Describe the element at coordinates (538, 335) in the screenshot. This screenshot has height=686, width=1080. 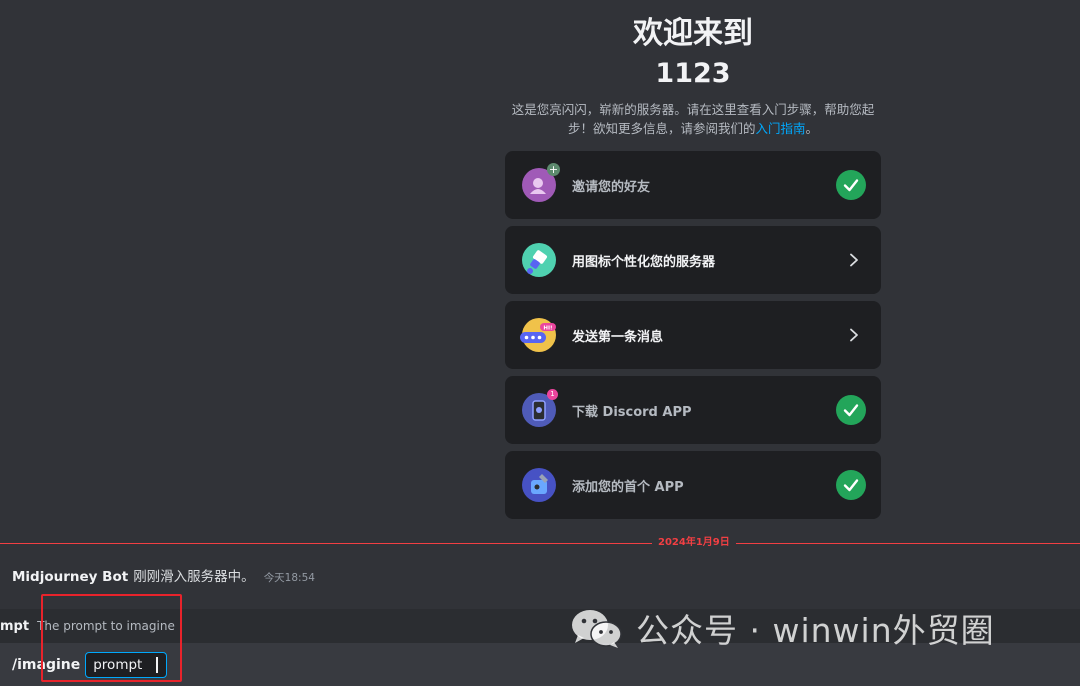
I see `message-icon: HI!` at that location.